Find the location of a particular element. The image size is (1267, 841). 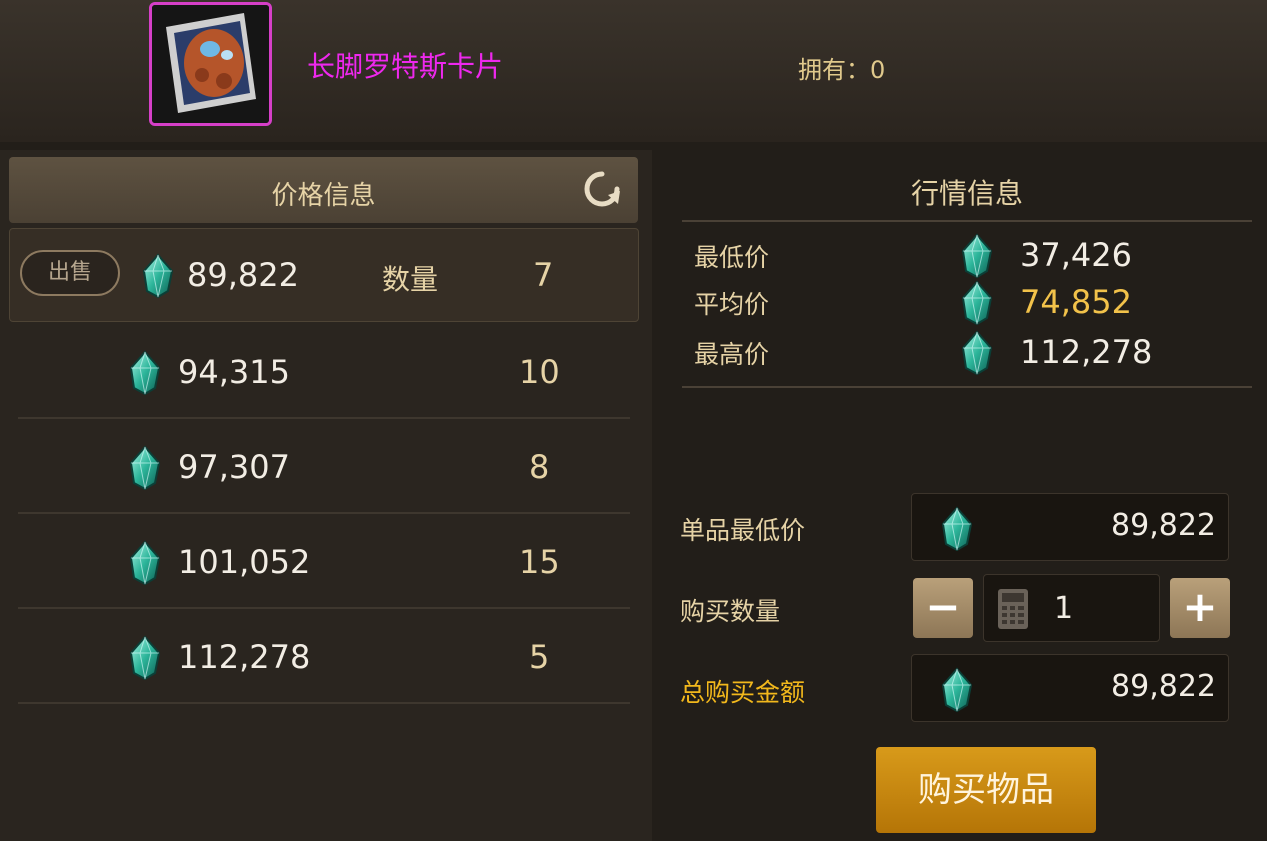

listing-quantity: 10 is located at coordinates (539, 372).